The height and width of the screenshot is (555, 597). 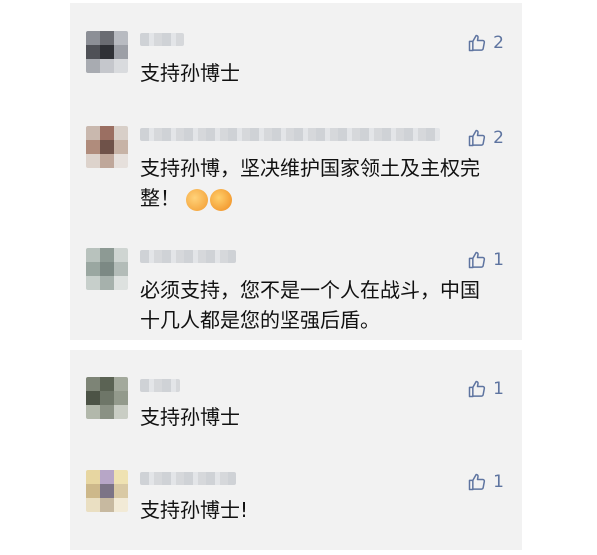 What do you see at coordinates (310, 168) in the screenshot?
I see `comment-text: 支持孙博，坚决维护国家领土及主权完` at bounding box center [310, 168].